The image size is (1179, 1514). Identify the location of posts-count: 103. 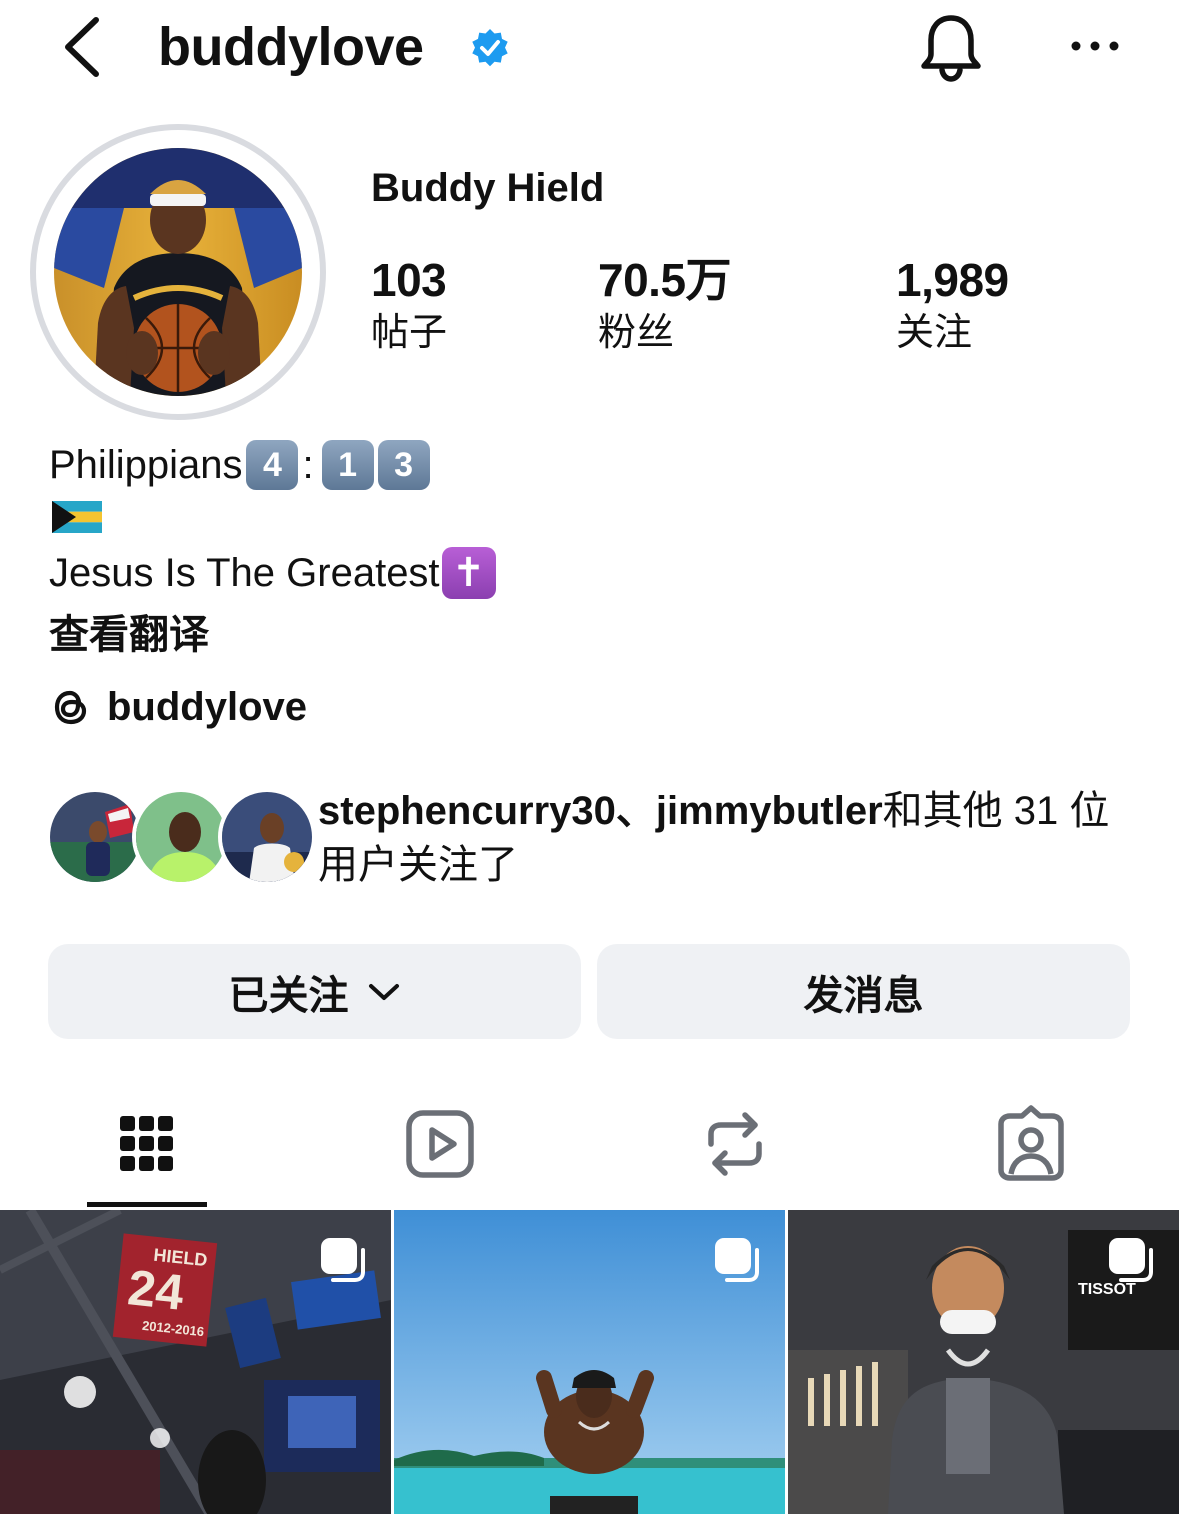
(409, 280).